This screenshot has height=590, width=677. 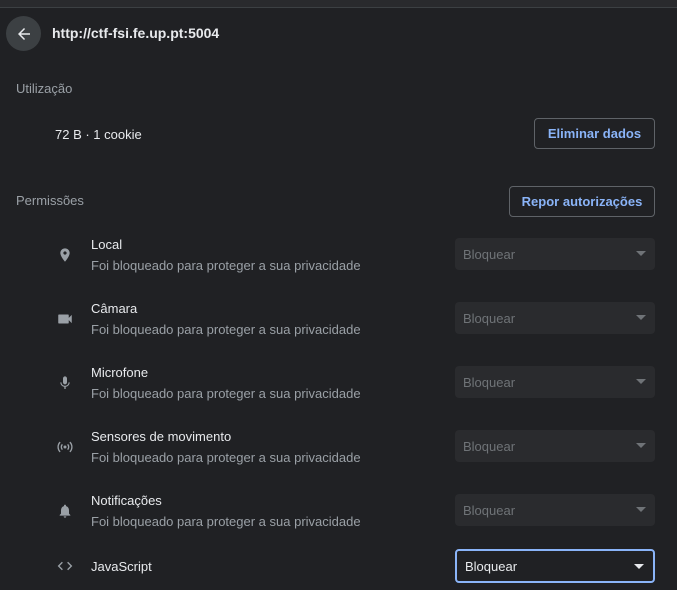 I want to click on permission-name: Câmara, so click(x=114, y=308).